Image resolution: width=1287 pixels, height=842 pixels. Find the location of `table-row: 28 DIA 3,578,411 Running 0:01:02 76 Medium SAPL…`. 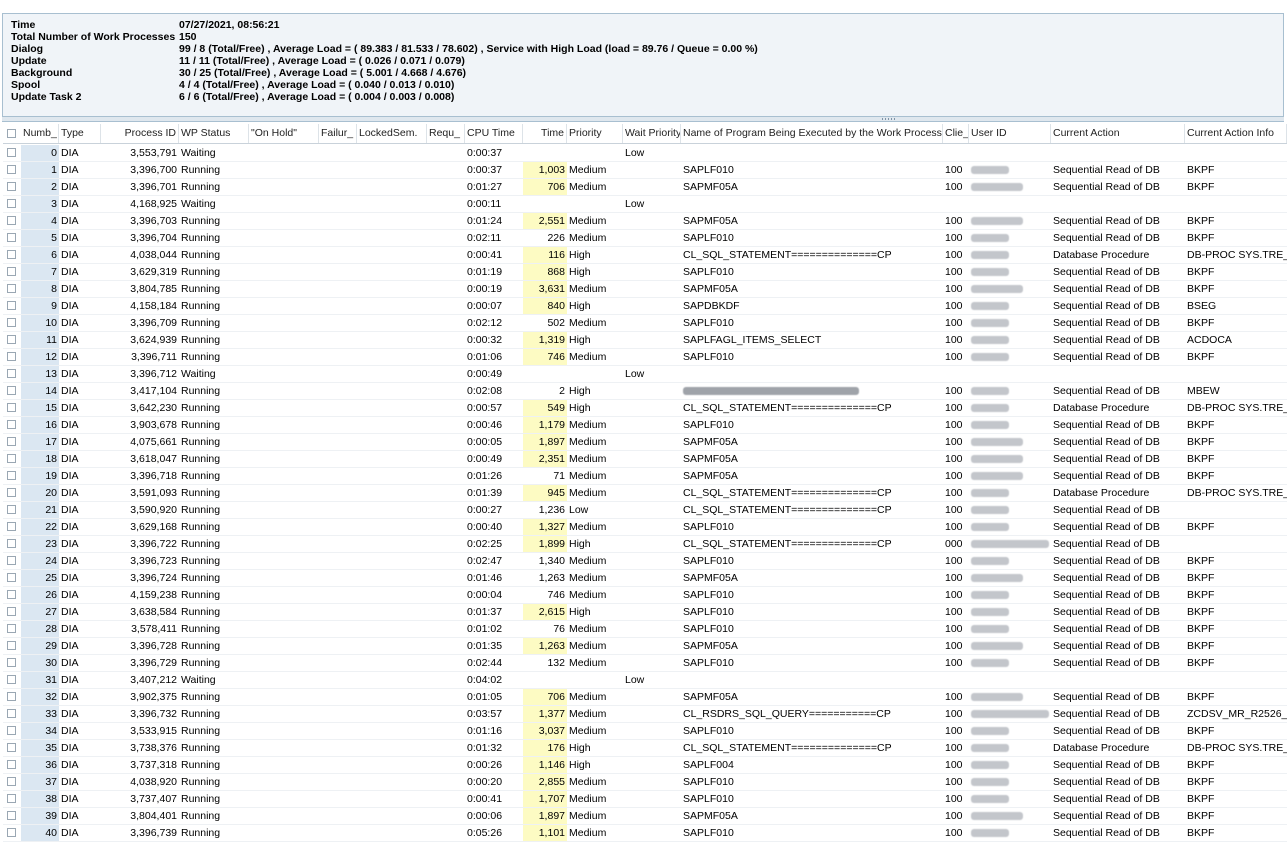

table-row: 28 DIA 3,578,411 Running 0:01:02 76 Medium SAPL… is located at coordinates (645, 629).